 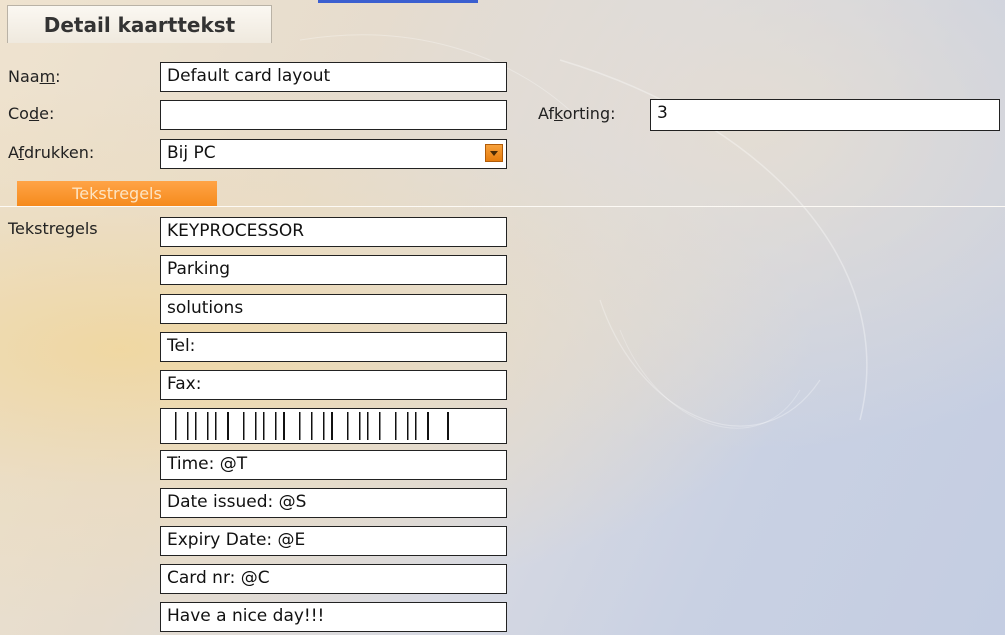 What do you see at coordinates (333, 347) in the screenshot?
I see `text-line-field: Tel:` at bounding box center [333, 347].